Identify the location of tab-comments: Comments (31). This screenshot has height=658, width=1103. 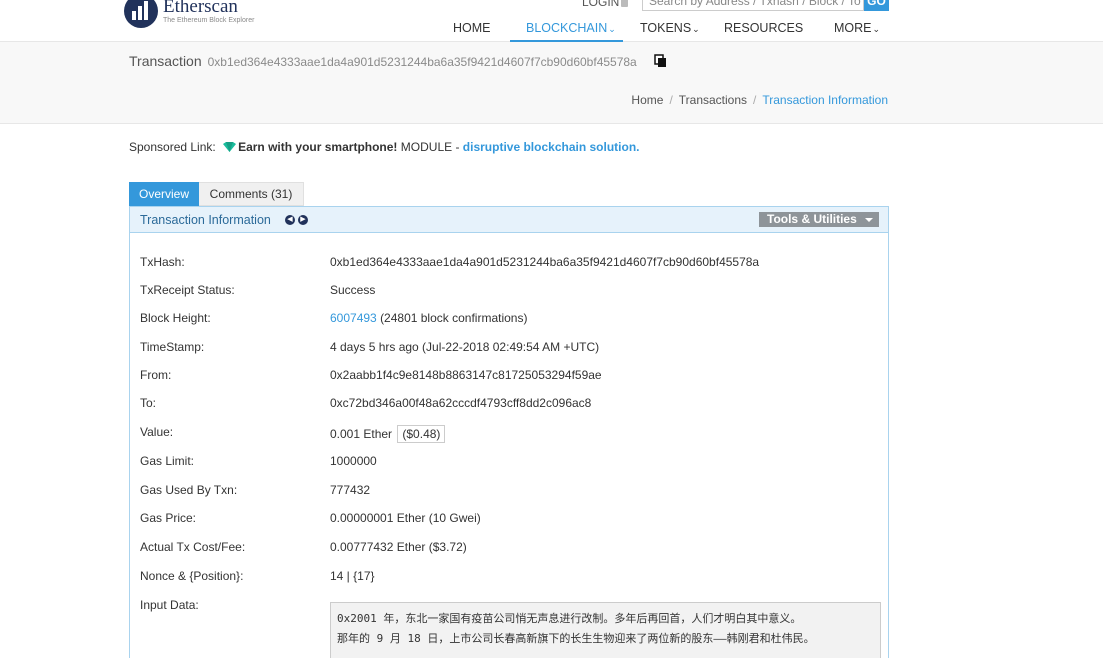
(251, 194).